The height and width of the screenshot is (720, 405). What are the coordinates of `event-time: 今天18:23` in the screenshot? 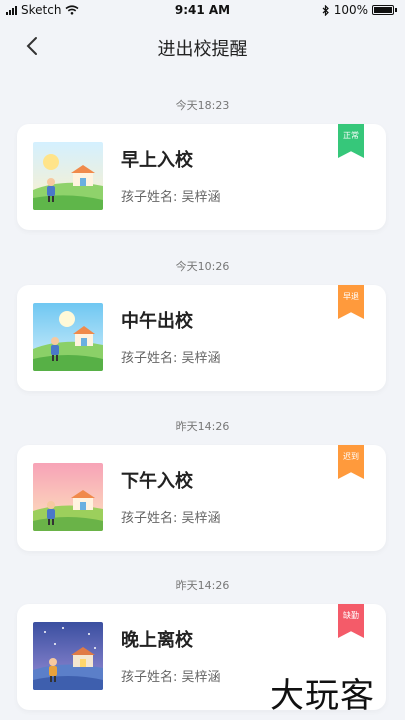 It's located at (202, 105).